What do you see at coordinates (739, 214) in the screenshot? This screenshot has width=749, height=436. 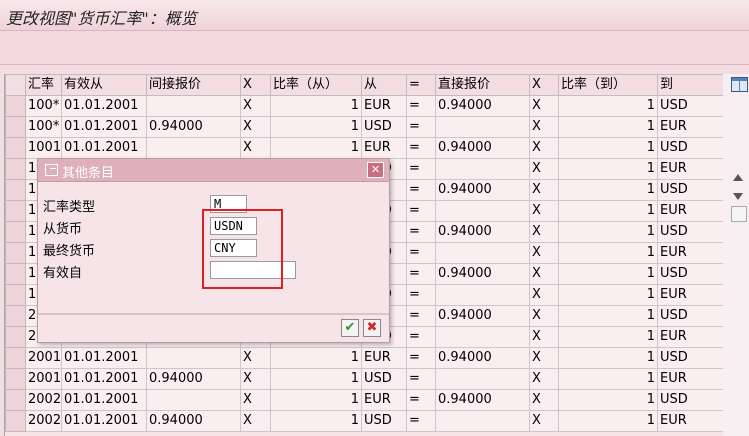 I see `scrollbar-thumb` at bounding box center [739, 214].